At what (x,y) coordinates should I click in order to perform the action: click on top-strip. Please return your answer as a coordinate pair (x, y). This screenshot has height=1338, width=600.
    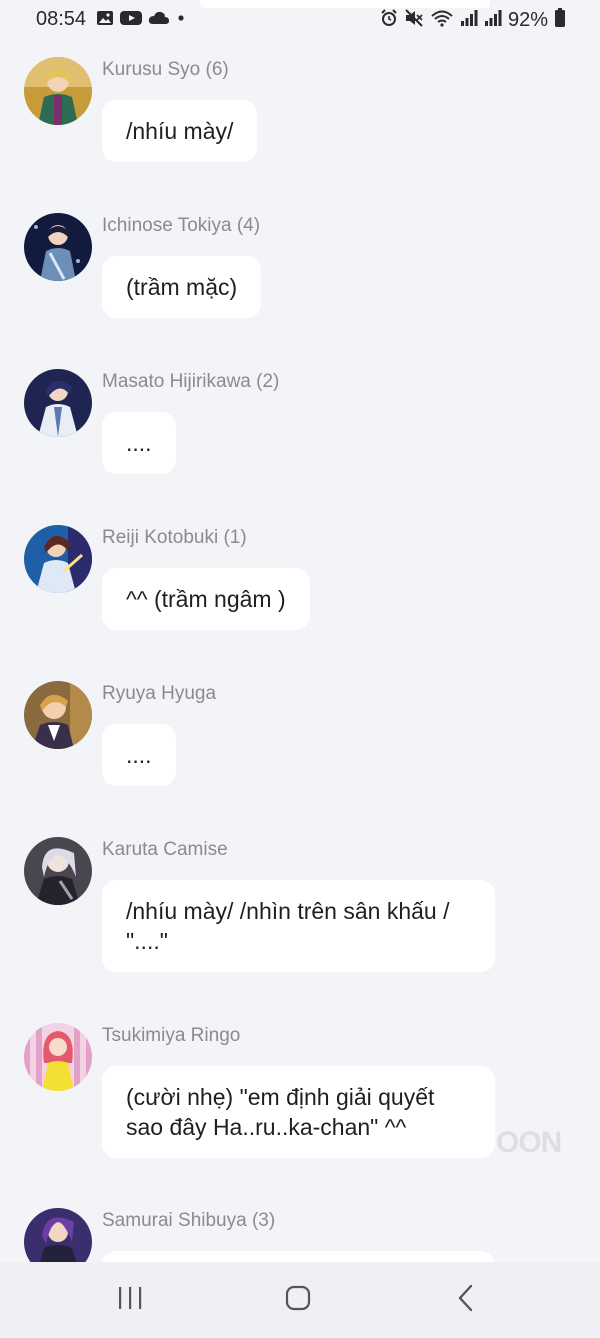
    Looking at the image, I should click on (345, 4).